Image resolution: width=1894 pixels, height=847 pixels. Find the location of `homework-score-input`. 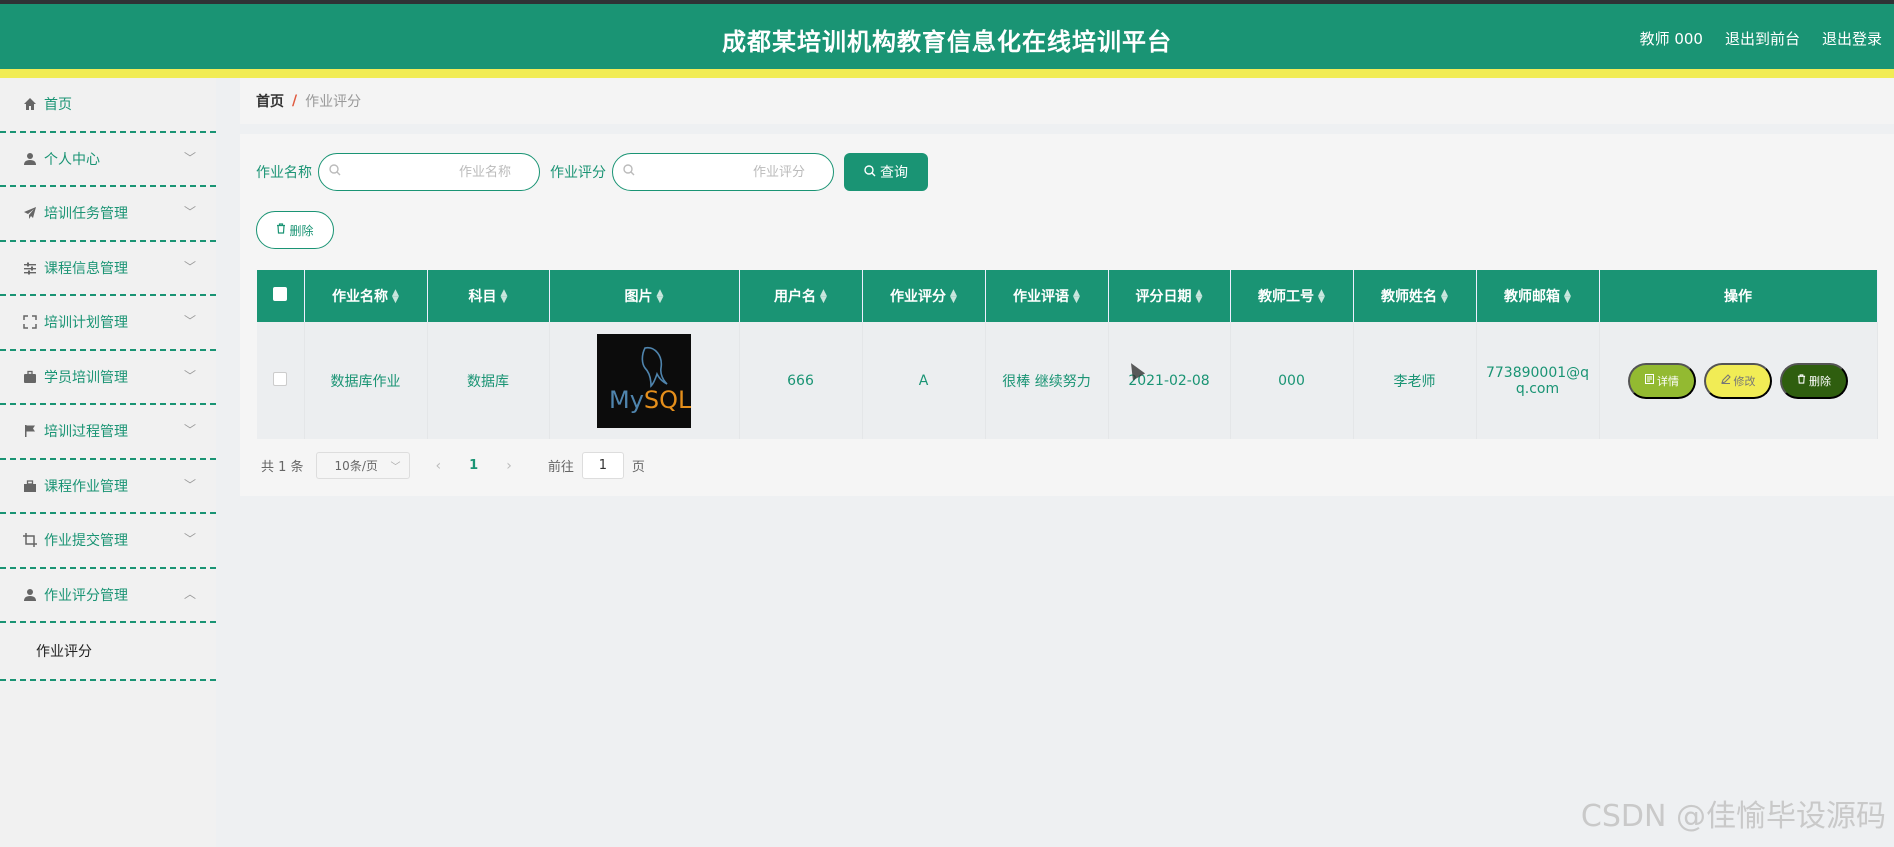

homework-score-input is located at coordinates (724, 172).